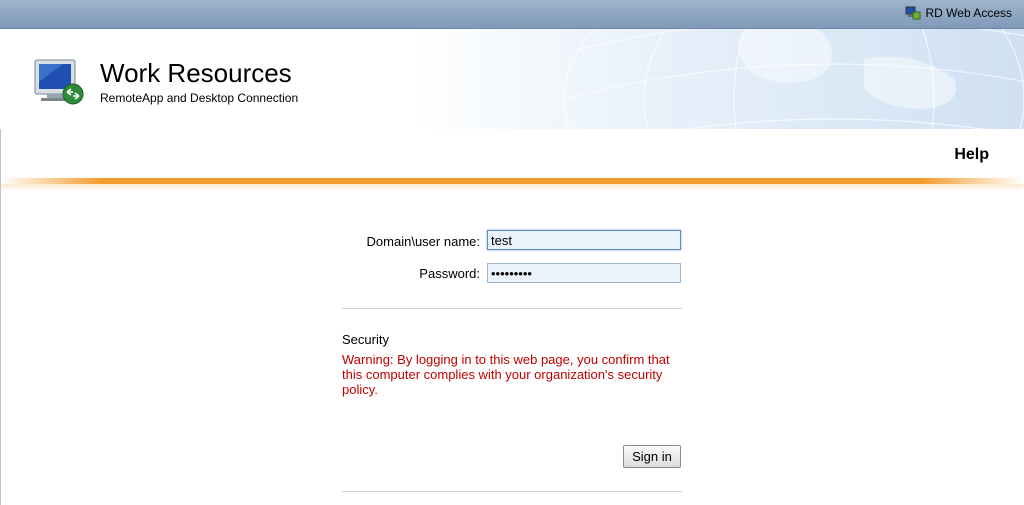 The height and width of the screenshot is (505, 1024). Describe the element at coordinates (61, 84) in the screenshot. I see `remote-desktop-monitor-icon` at that location.